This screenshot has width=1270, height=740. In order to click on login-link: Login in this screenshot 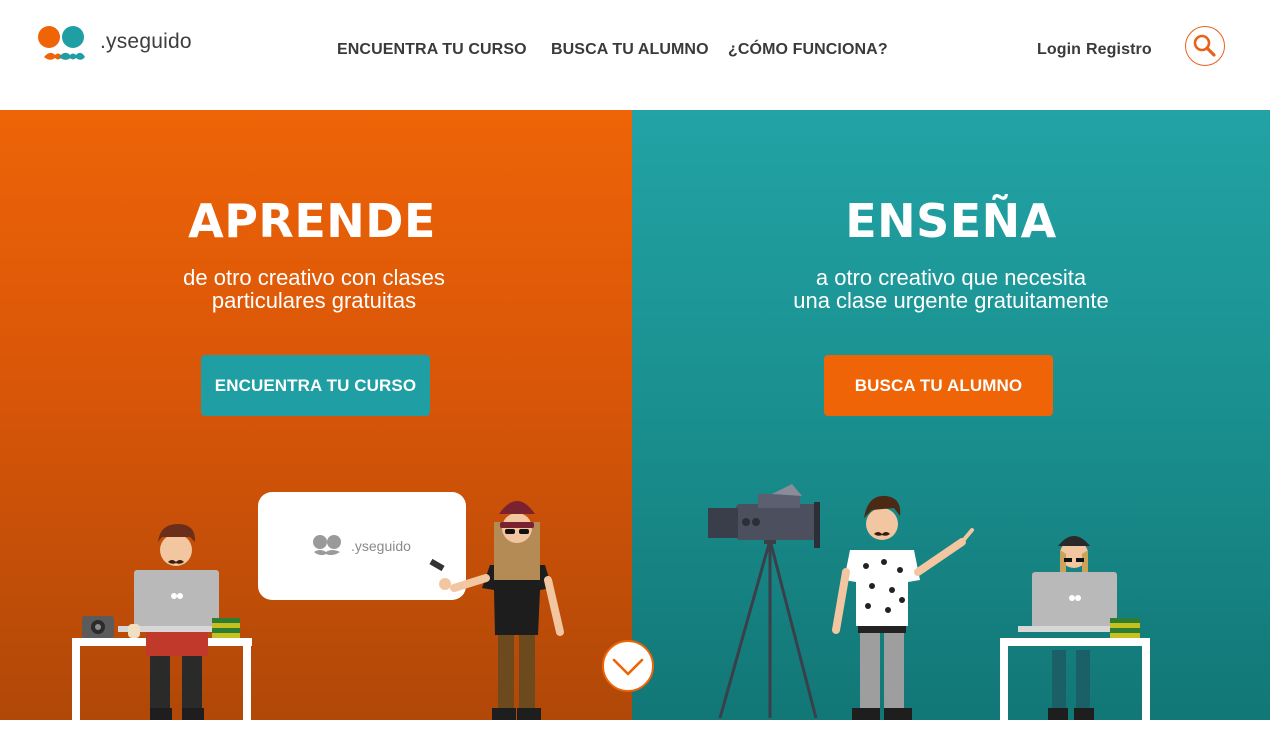, I will do `click(1059, 50)`.